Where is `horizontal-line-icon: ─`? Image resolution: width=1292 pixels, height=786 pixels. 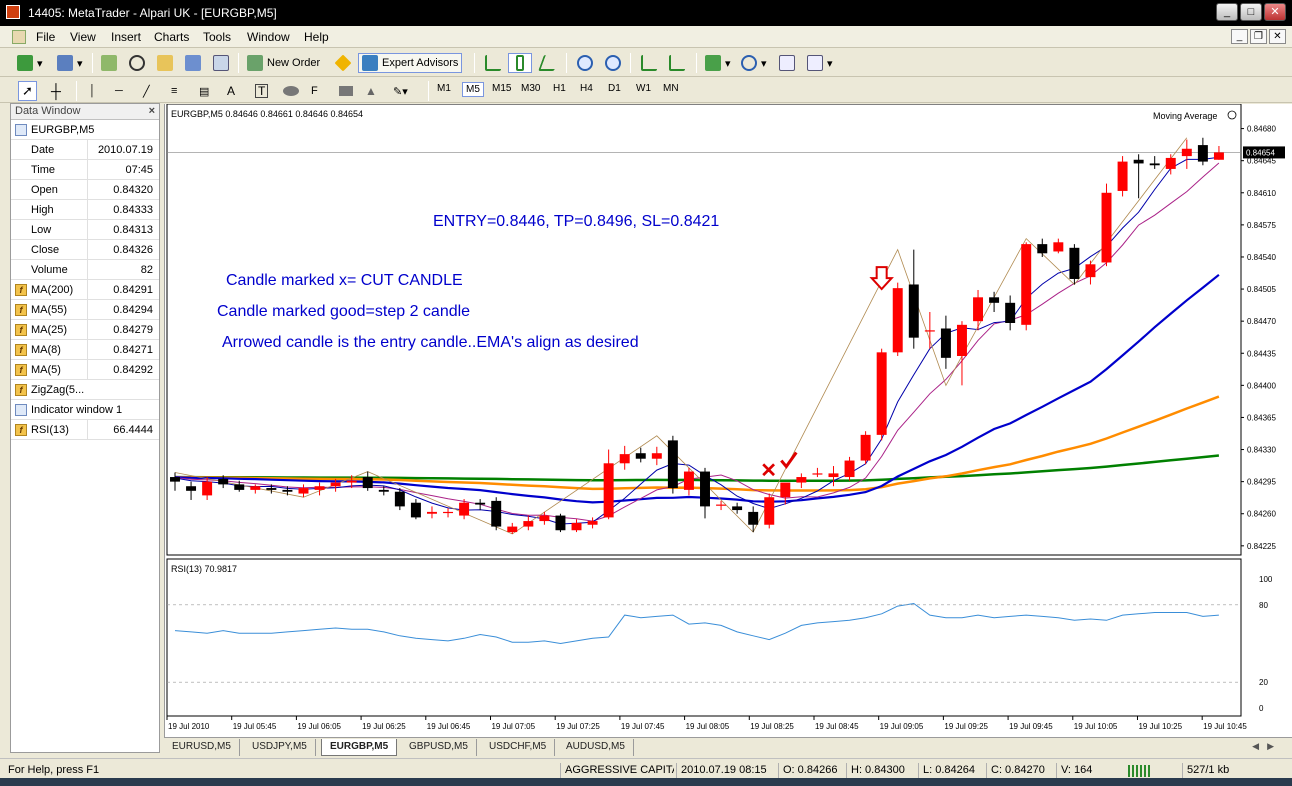 horizontal-line-icon: ─ is located at coordinates (119, 91).